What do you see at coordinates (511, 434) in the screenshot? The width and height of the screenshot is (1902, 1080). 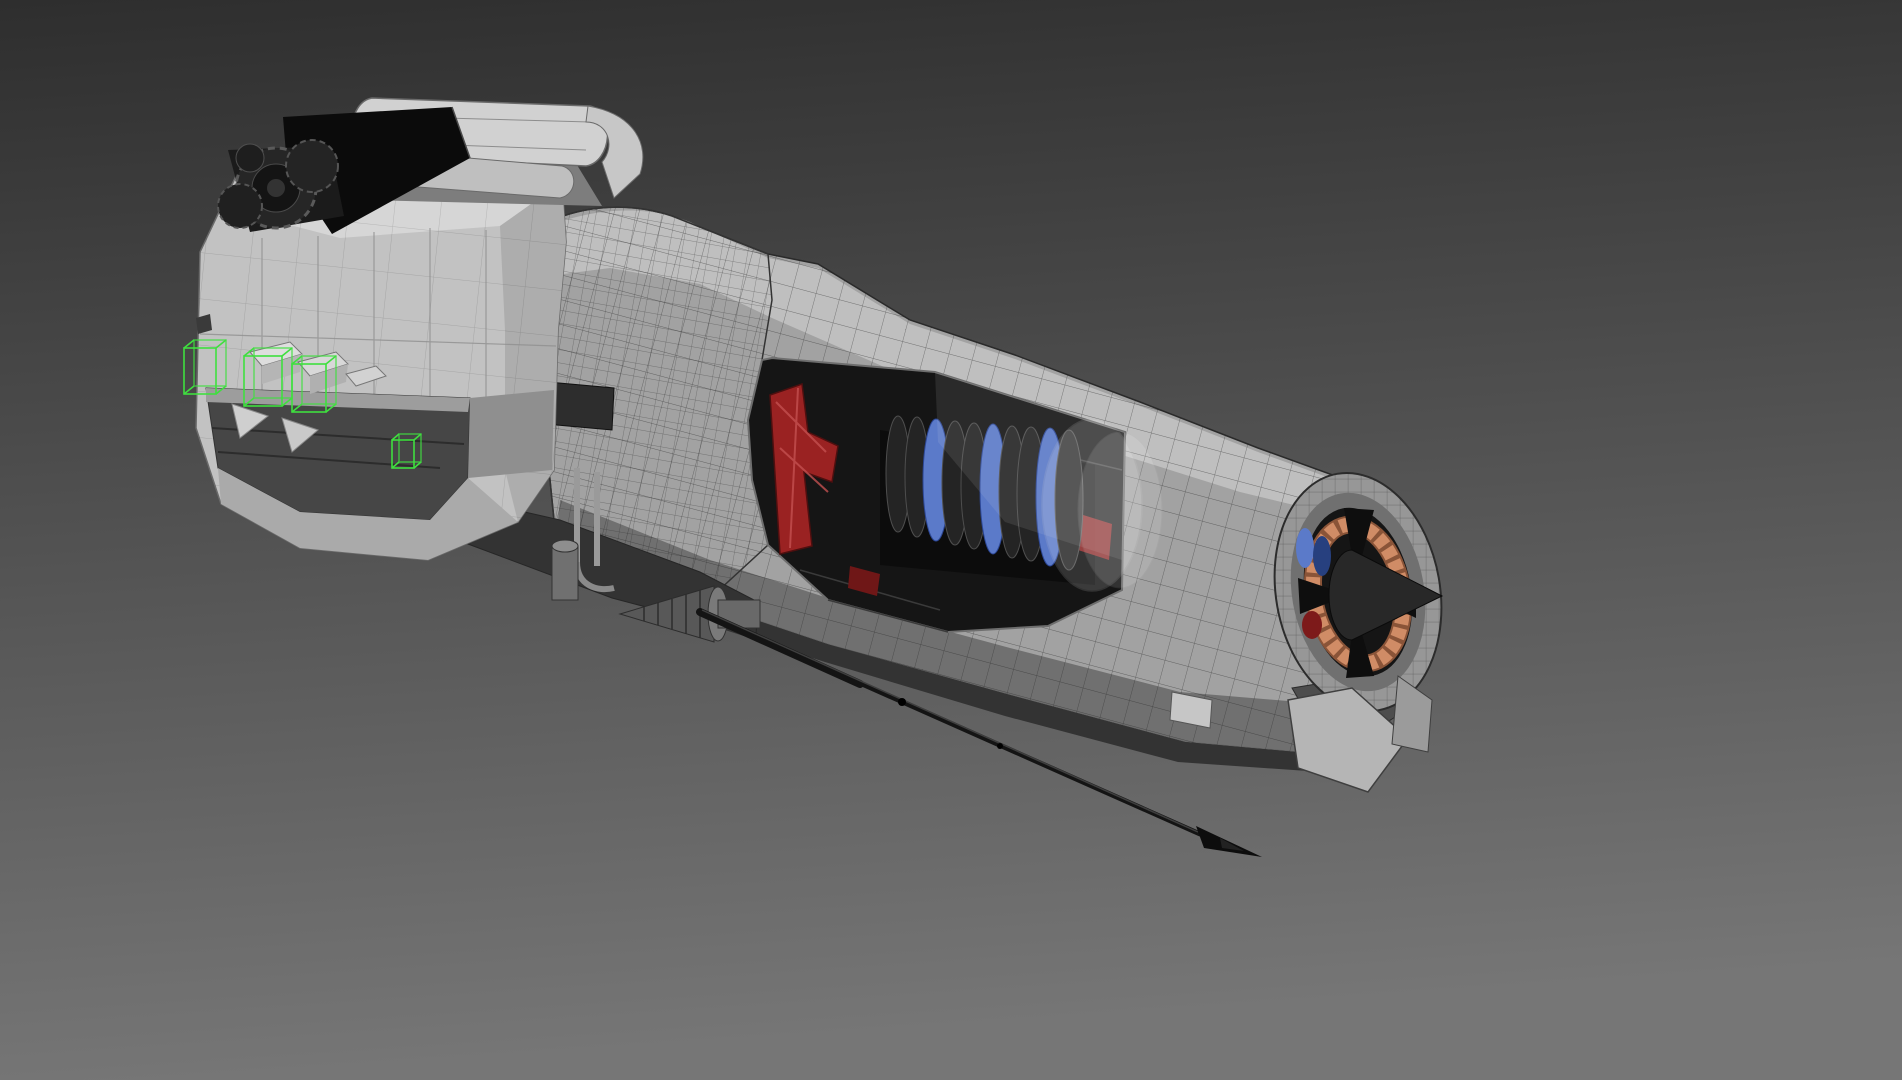 I see `band-right-panel` at bounding box center [511, 434].